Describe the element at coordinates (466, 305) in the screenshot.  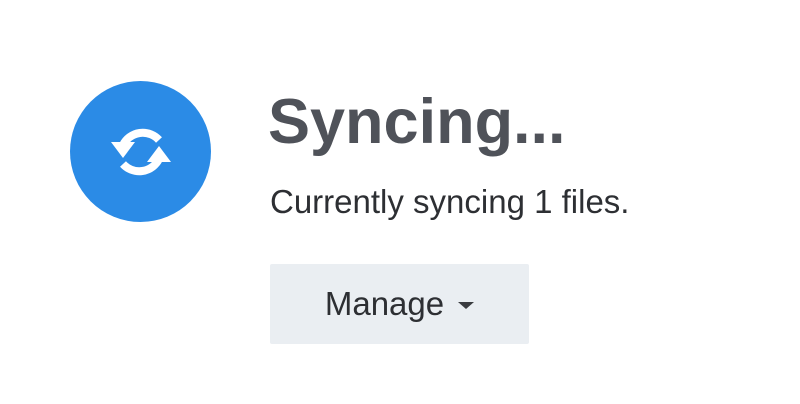
I see `chevron-down-icon` at that location.